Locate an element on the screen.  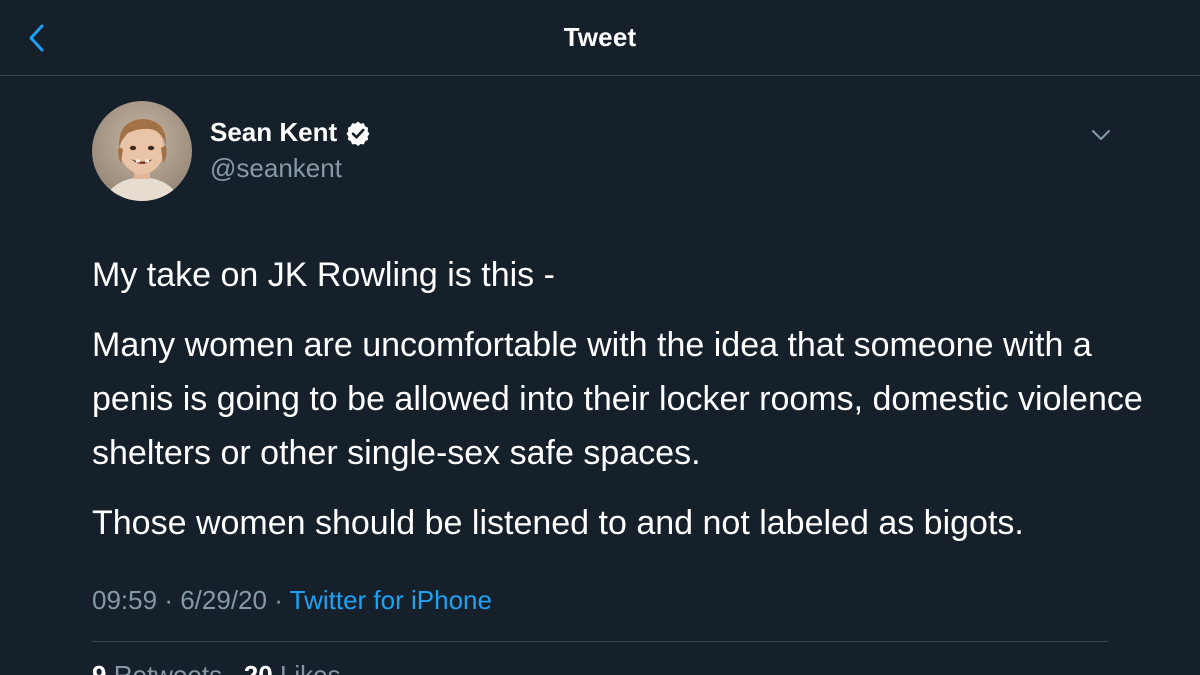
page-title: Tweet is located at coordinates (600, 37).